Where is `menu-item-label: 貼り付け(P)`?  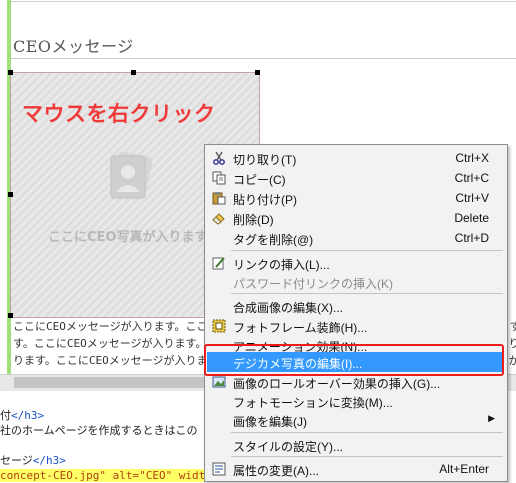 menu-item-label: 貼り付け(P) is located at coordinates (265, 200).